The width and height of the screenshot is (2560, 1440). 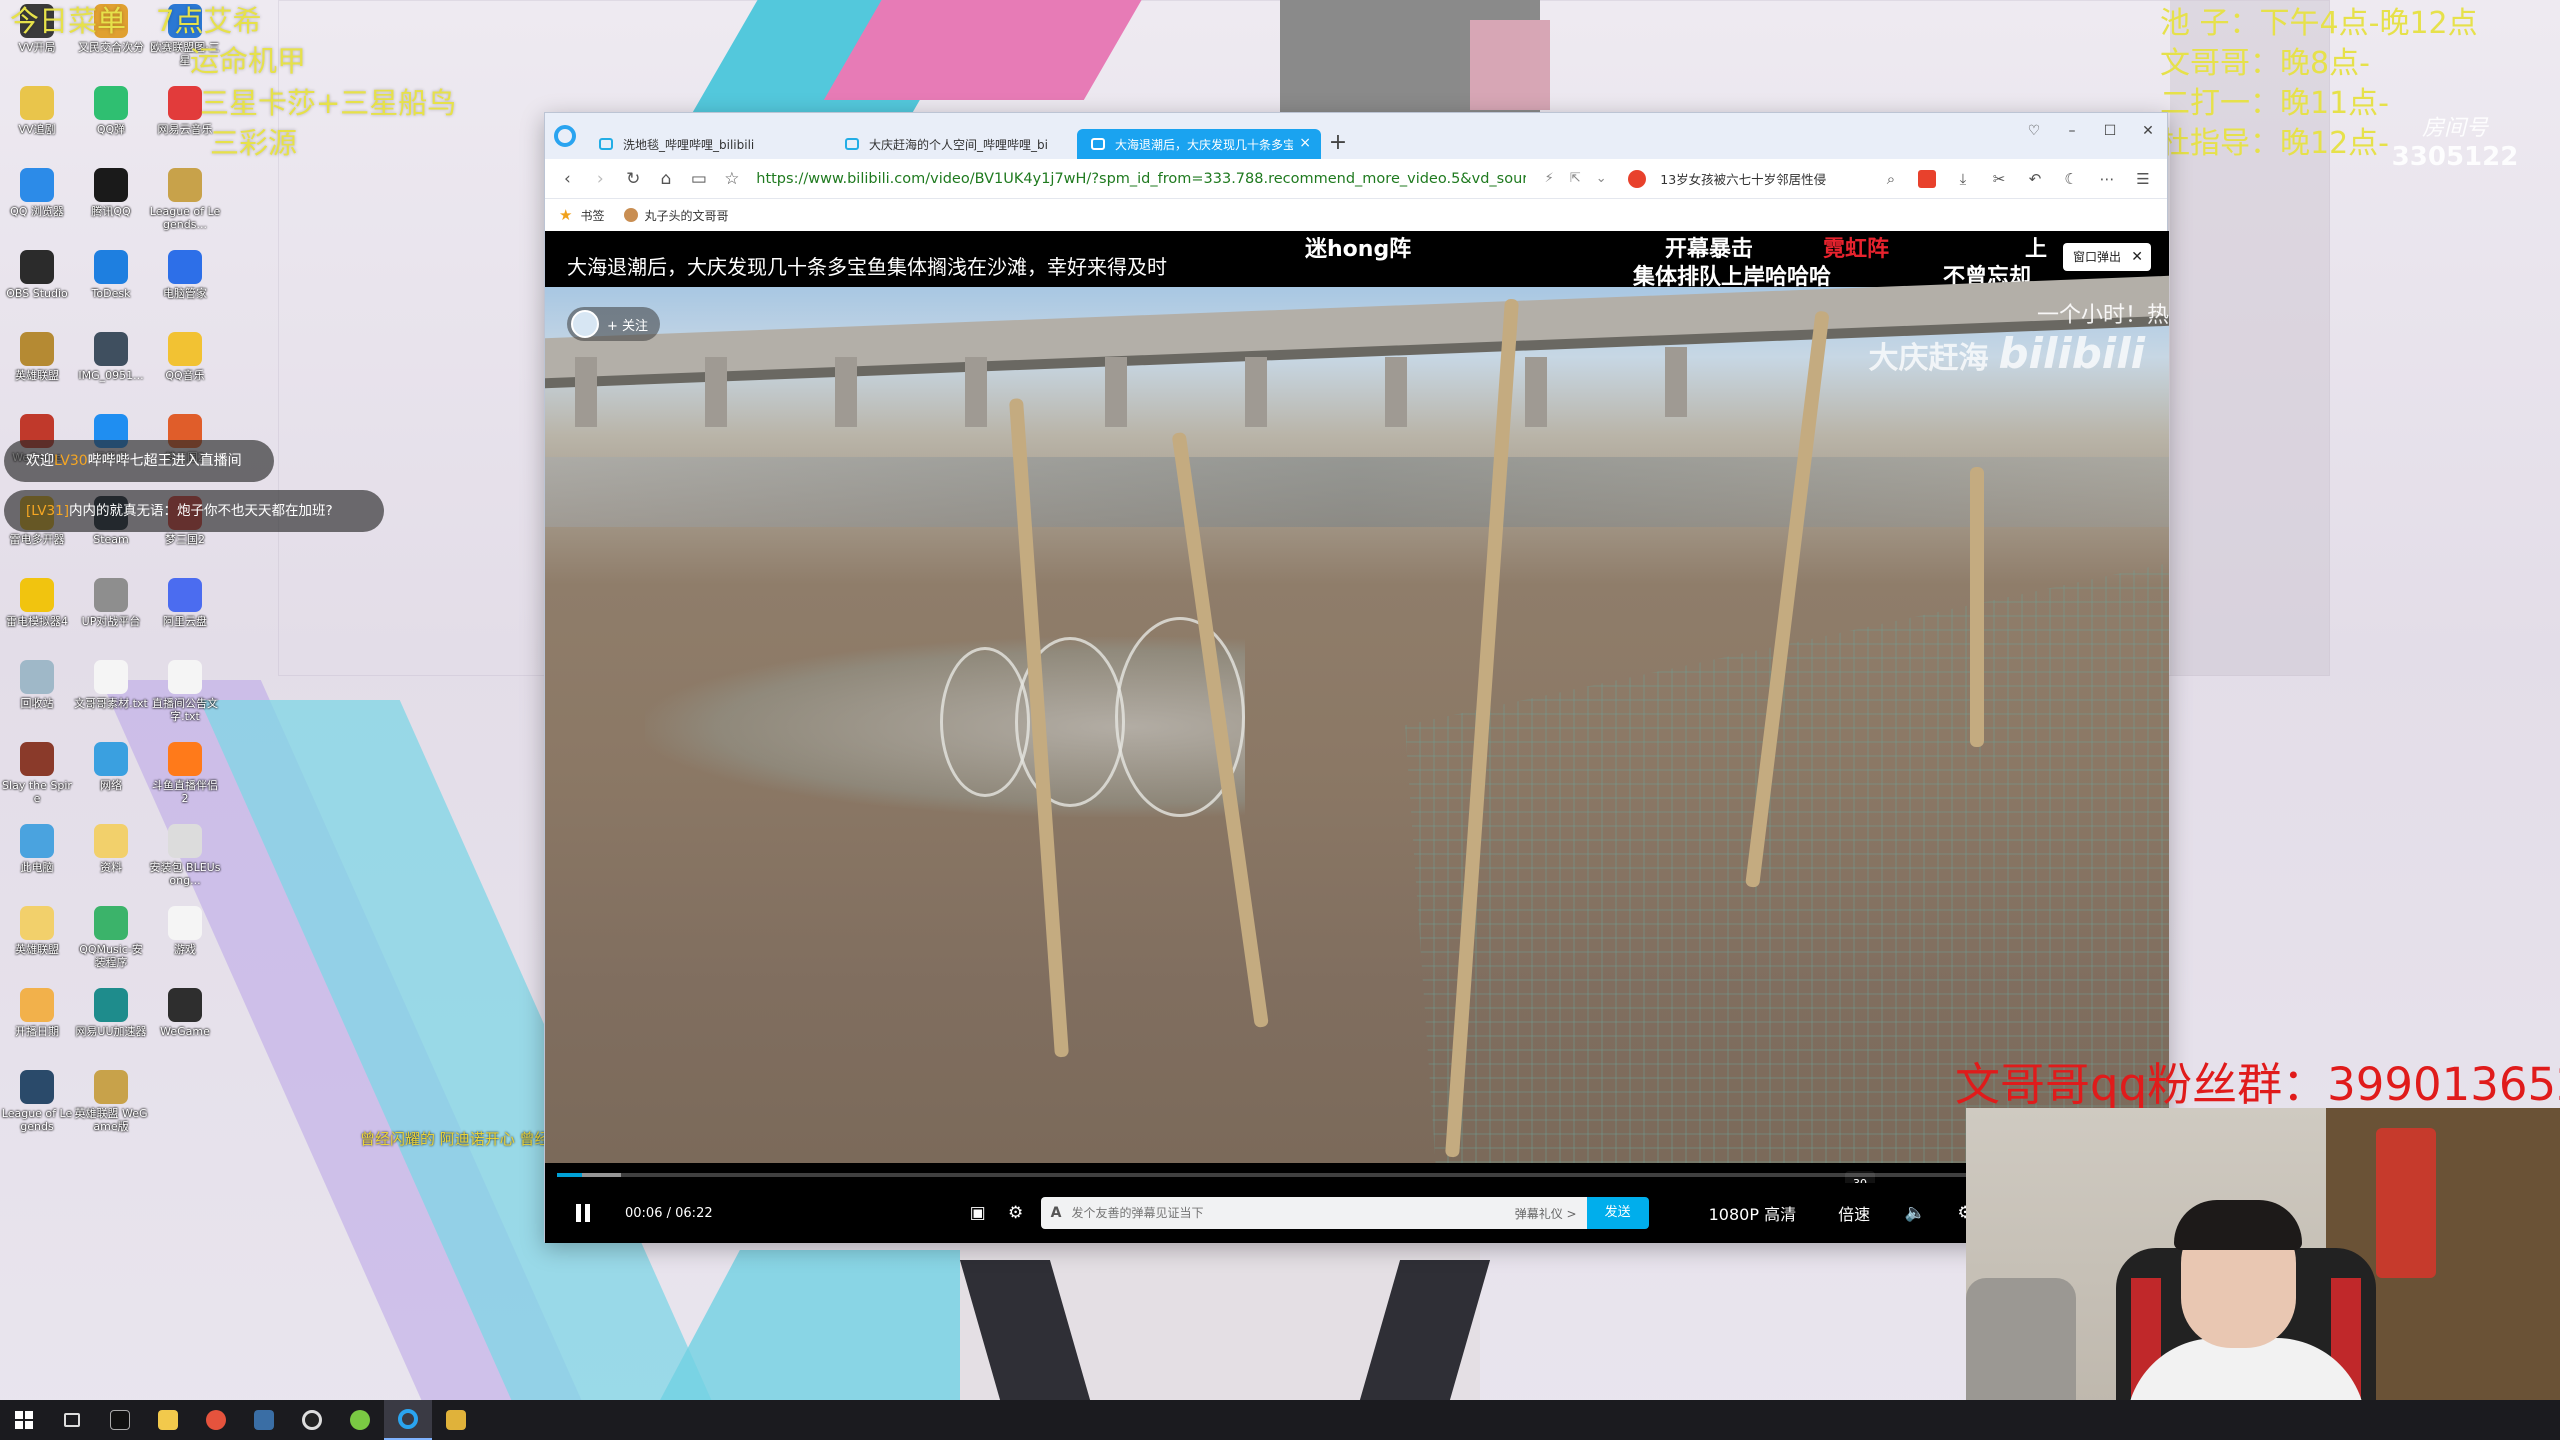 I want to click on desktop-icon: 网易UU加速器, so click(x=111, y=1023).